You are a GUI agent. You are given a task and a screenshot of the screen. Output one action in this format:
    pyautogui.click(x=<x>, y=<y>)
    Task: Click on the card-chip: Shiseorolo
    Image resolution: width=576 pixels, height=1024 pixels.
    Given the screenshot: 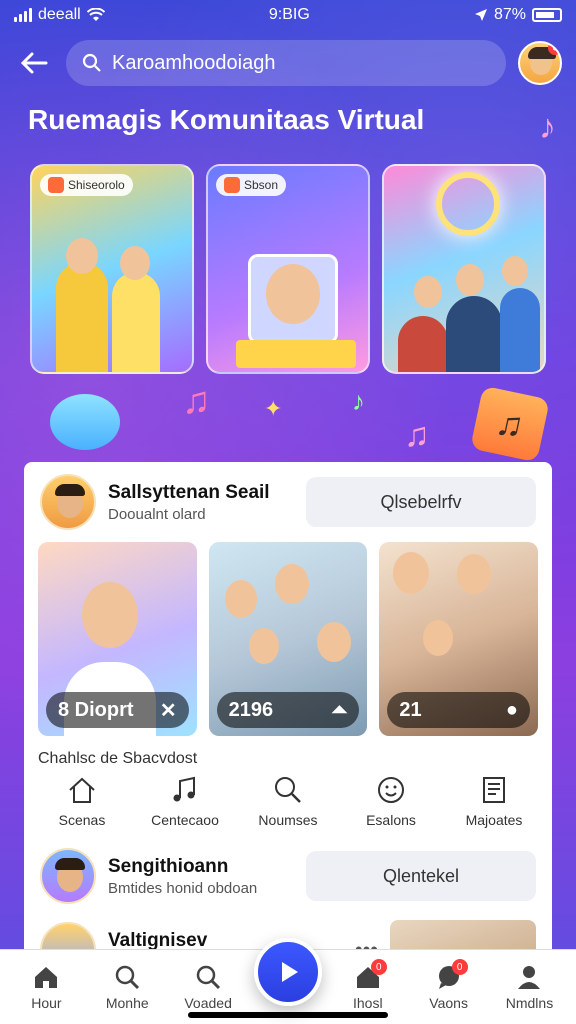 What is the action you would take?
    pyautogui.click(x=86, y=185)
    